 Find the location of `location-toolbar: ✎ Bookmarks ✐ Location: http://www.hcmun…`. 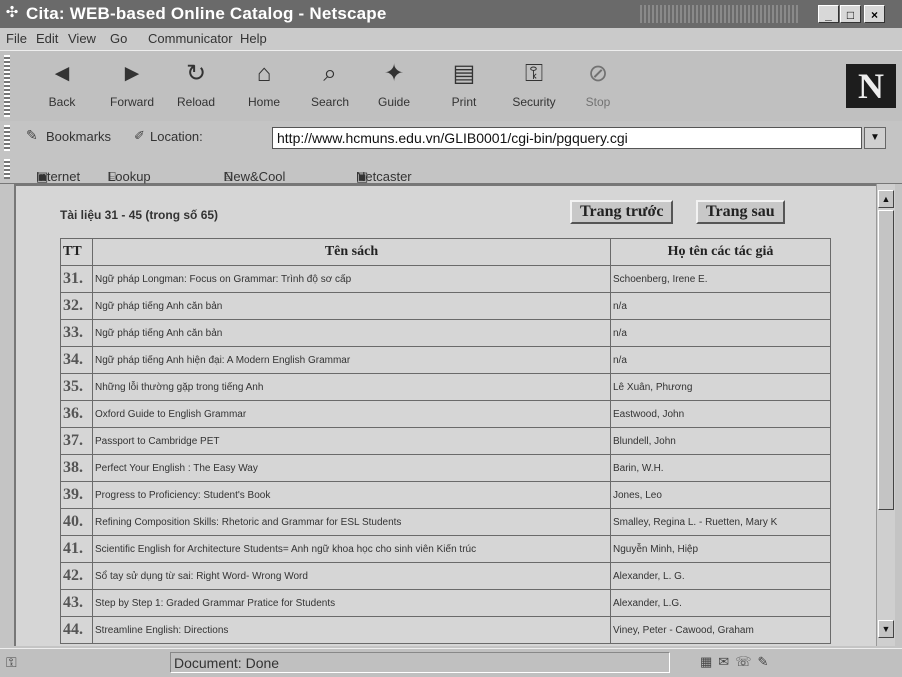

location-toolbar: ✎ Bookmarks ✐ Location: http://www.hcmun… is located at coordinates (451, 138).